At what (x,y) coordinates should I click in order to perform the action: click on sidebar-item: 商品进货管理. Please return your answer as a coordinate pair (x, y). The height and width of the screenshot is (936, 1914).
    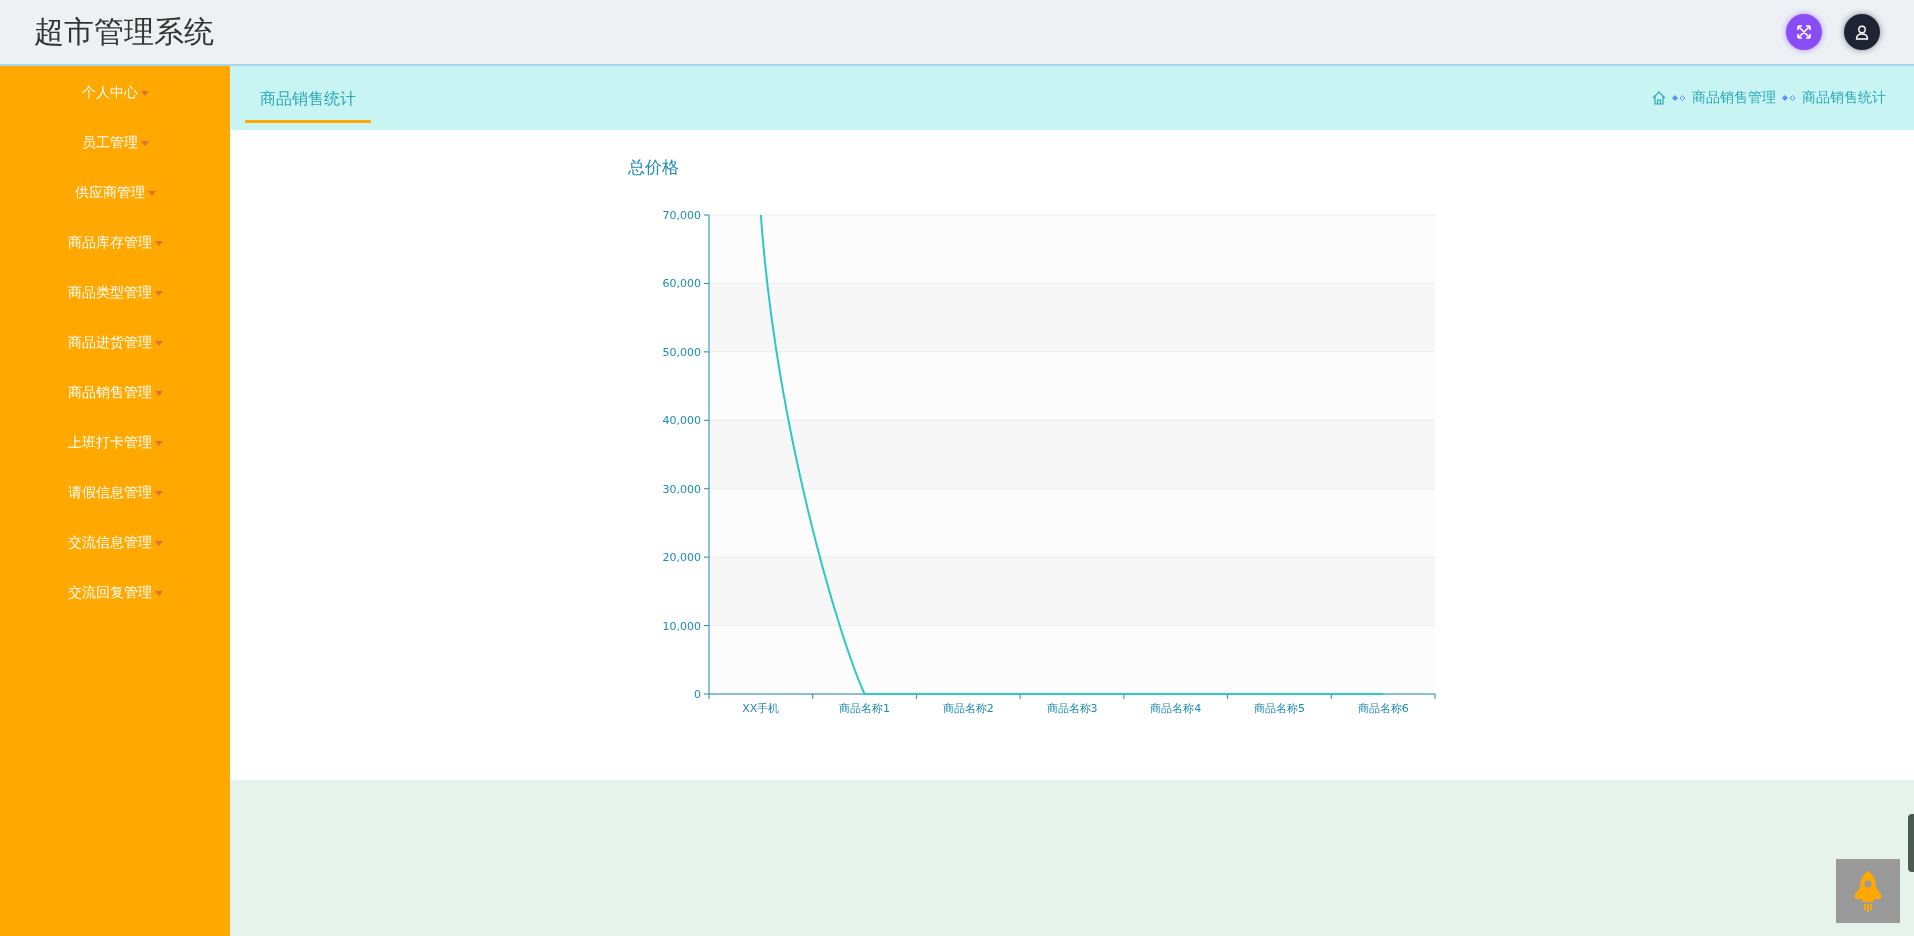
    Looking at the image, I should click on (115, 343).